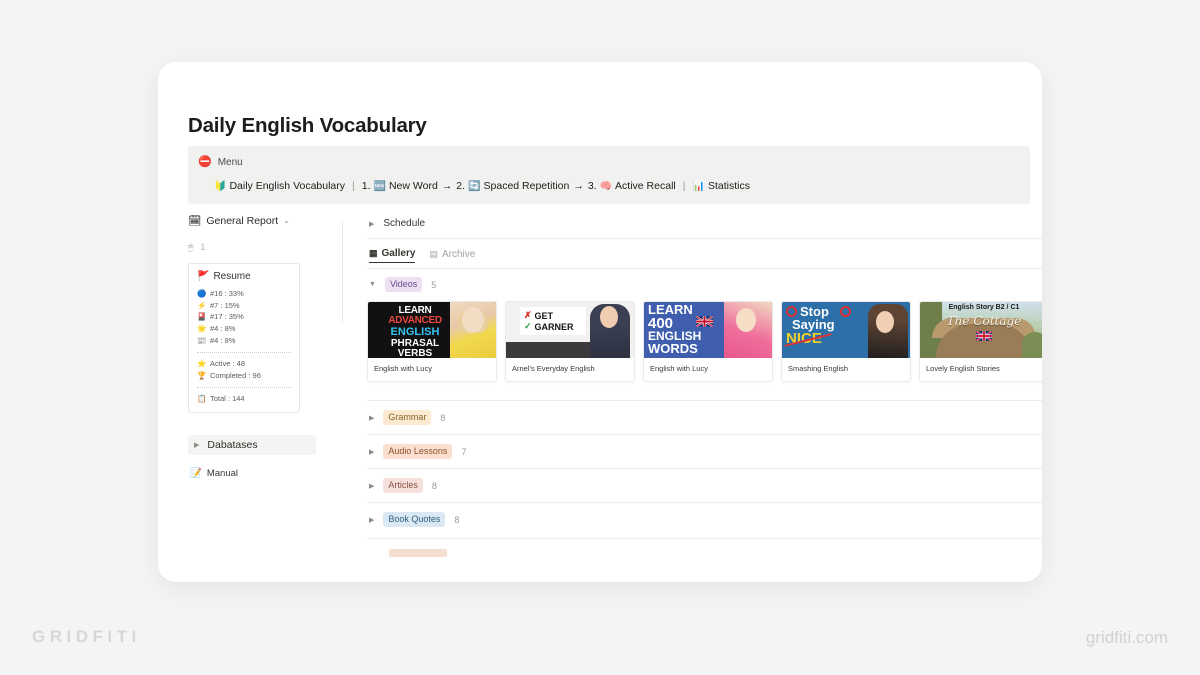  I want to click on thumb-line: WORDS, so click(673, 349).